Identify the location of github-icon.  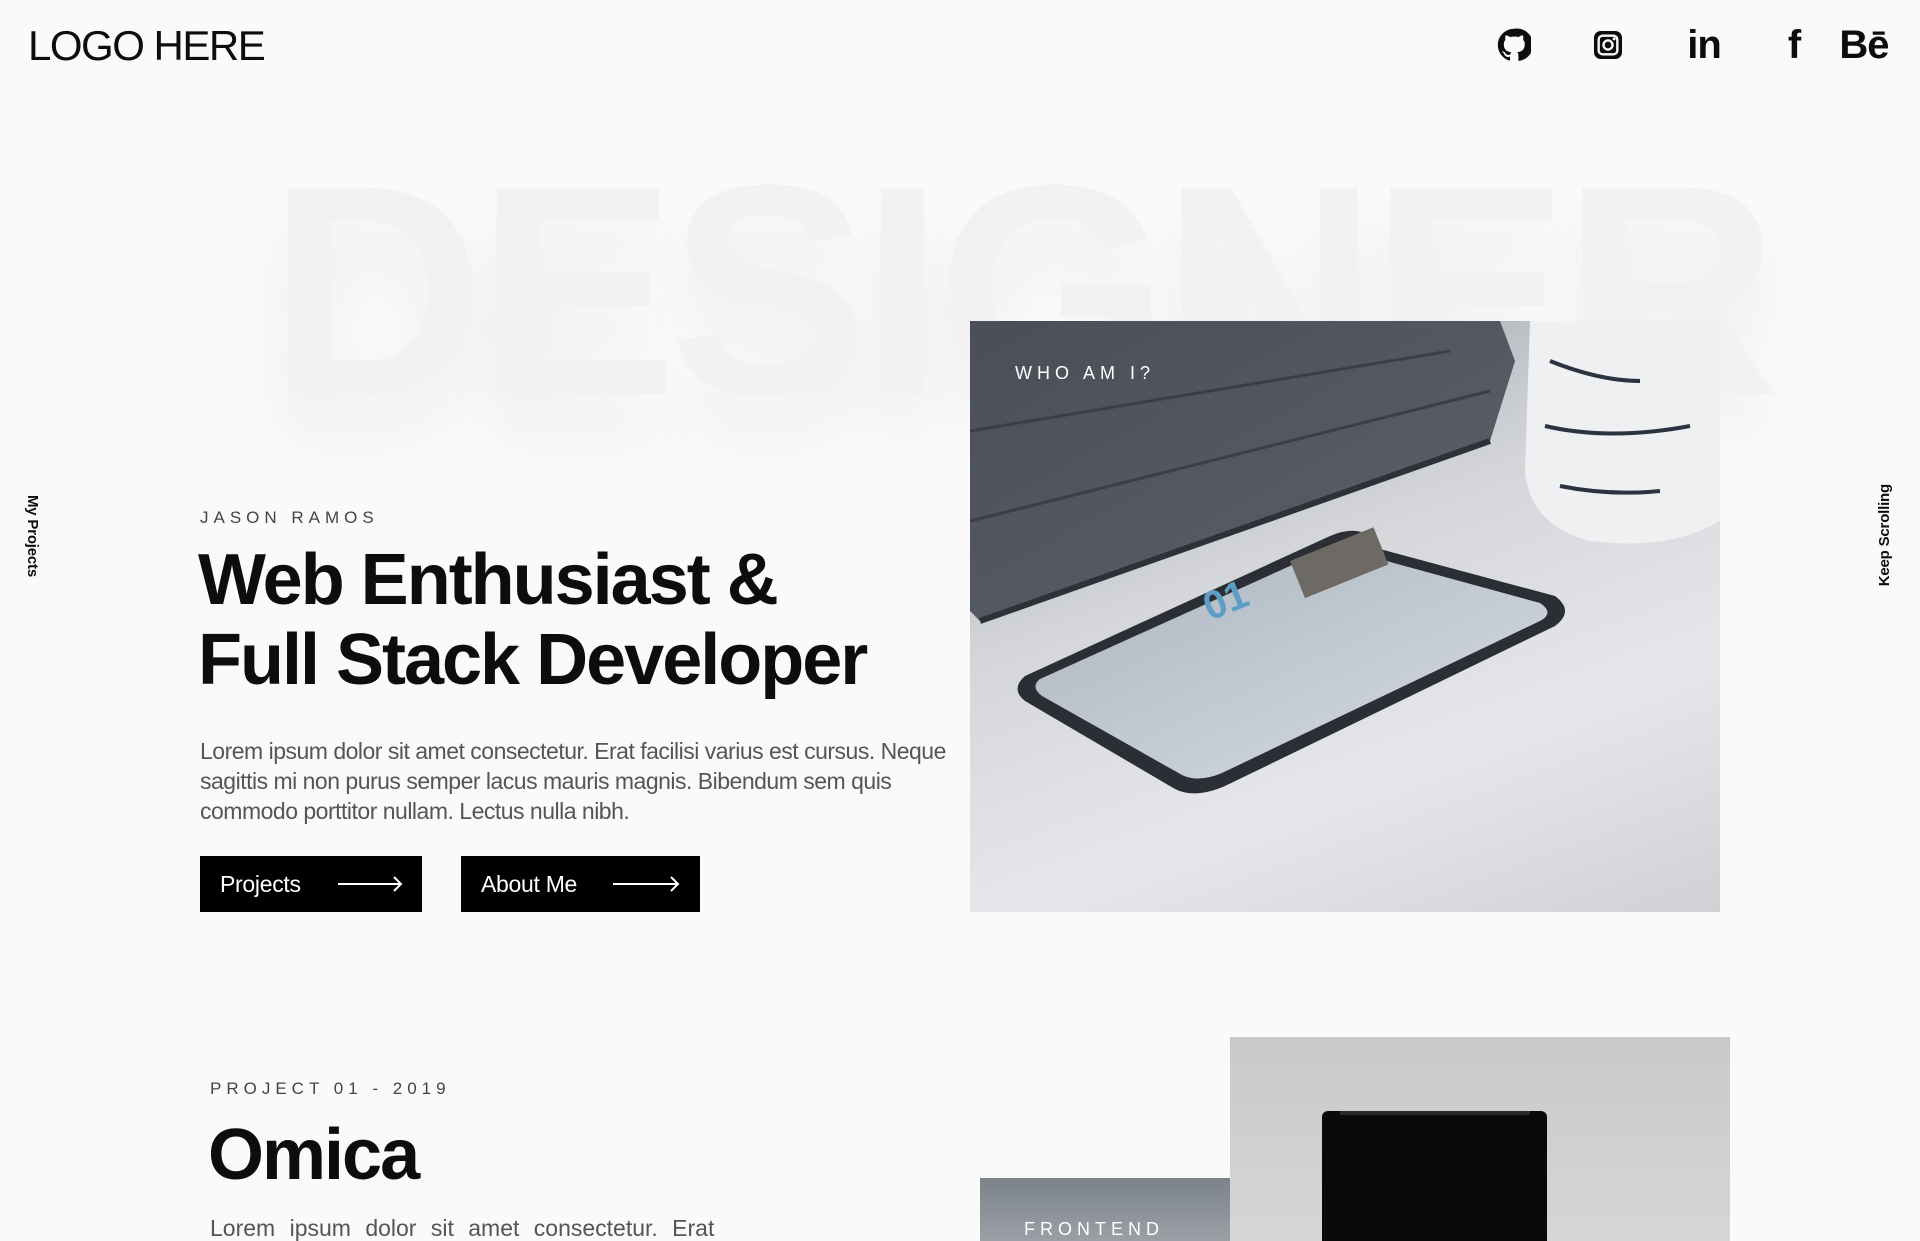
(1514, 44).